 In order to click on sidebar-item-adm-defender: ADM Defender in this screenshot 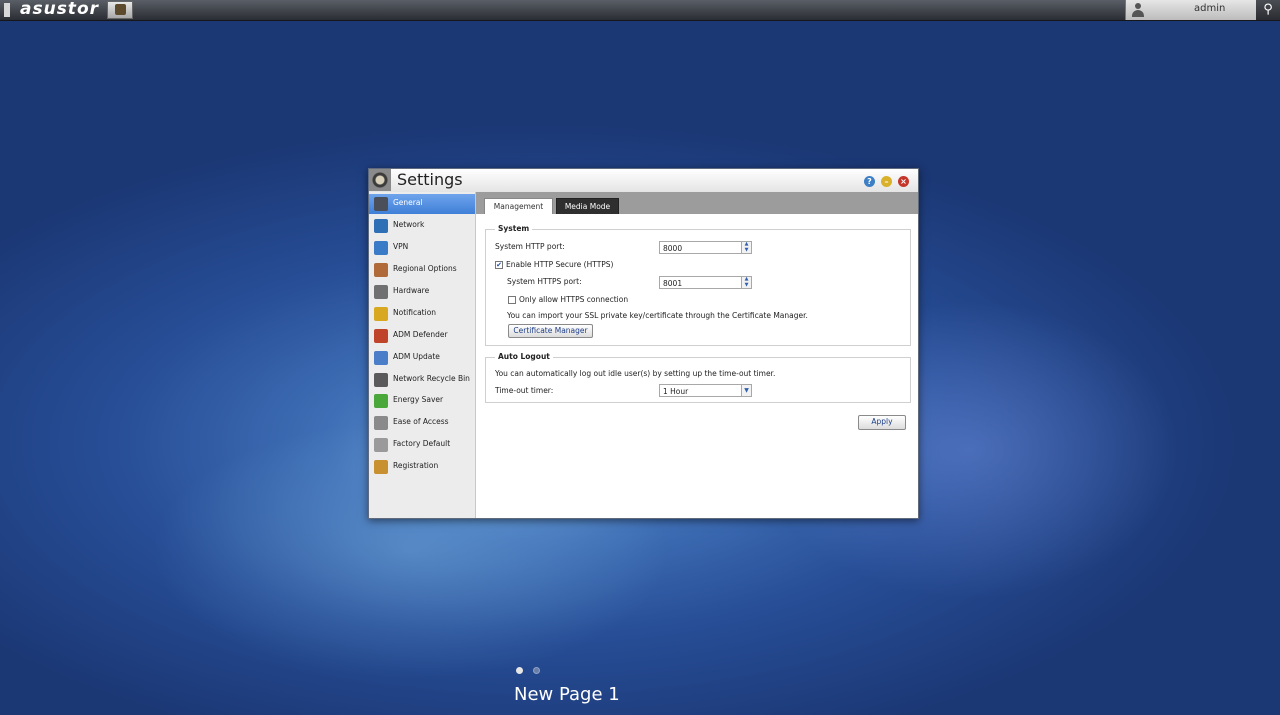, I will do `click(422, 336)`.